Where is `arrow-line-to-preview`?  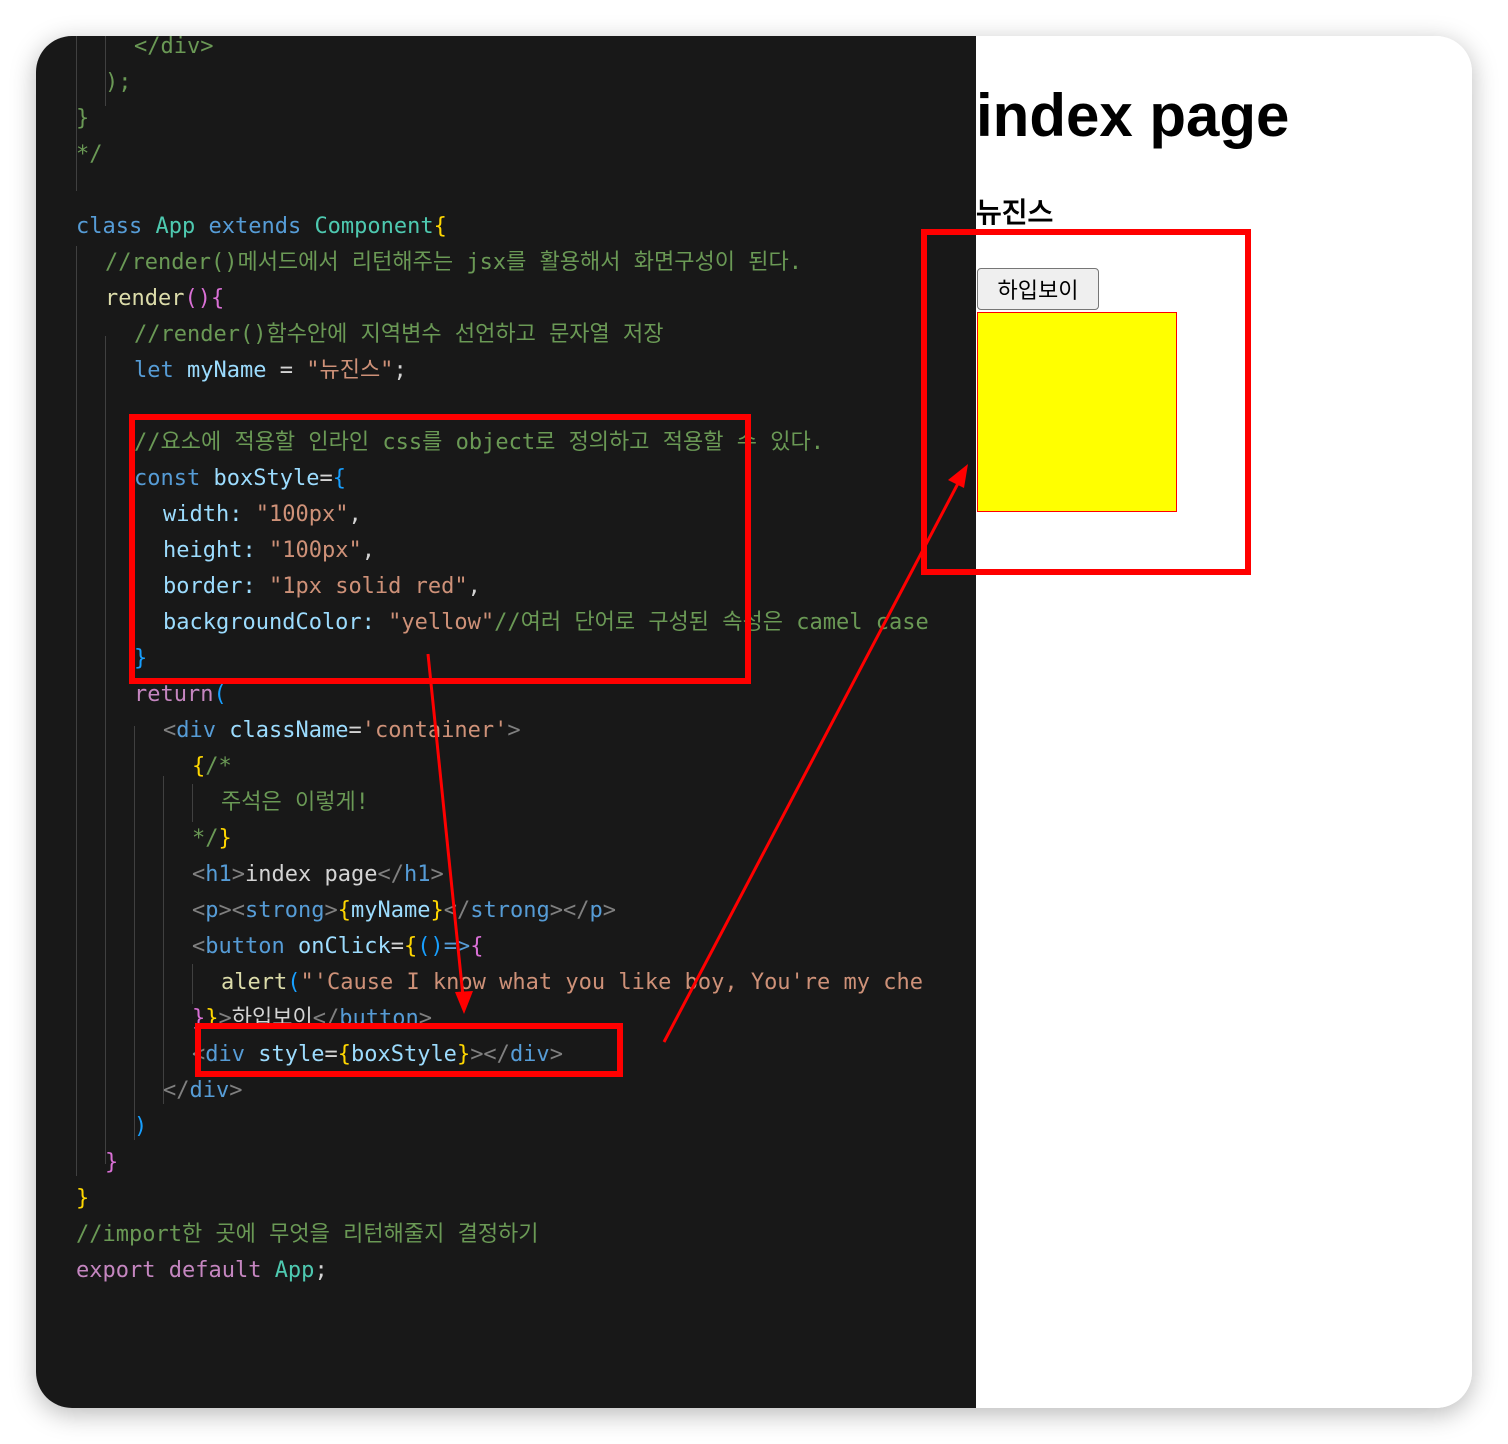
arrow-line-to-preview is located at coordinates (814, 757).